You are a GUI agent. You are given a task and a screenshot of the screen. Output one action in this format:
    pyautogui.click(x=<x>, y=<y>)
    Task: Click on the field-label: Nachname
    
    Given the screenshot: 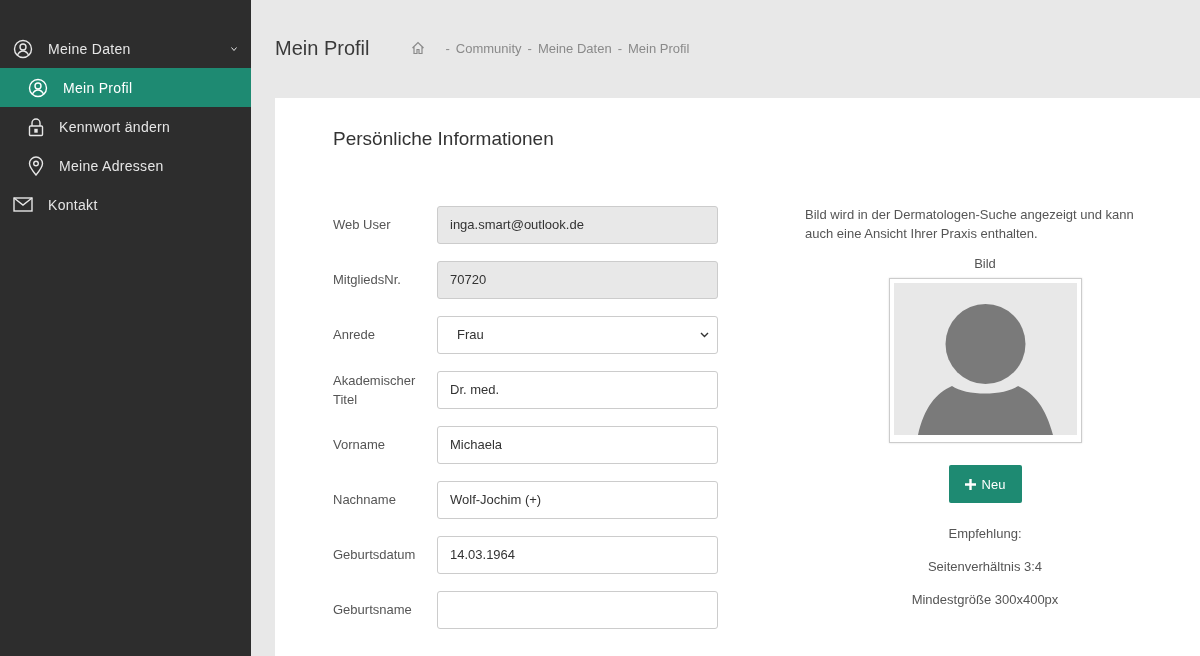 What is the action you would take?
    pyautogui.click(x=365, y=500)
    